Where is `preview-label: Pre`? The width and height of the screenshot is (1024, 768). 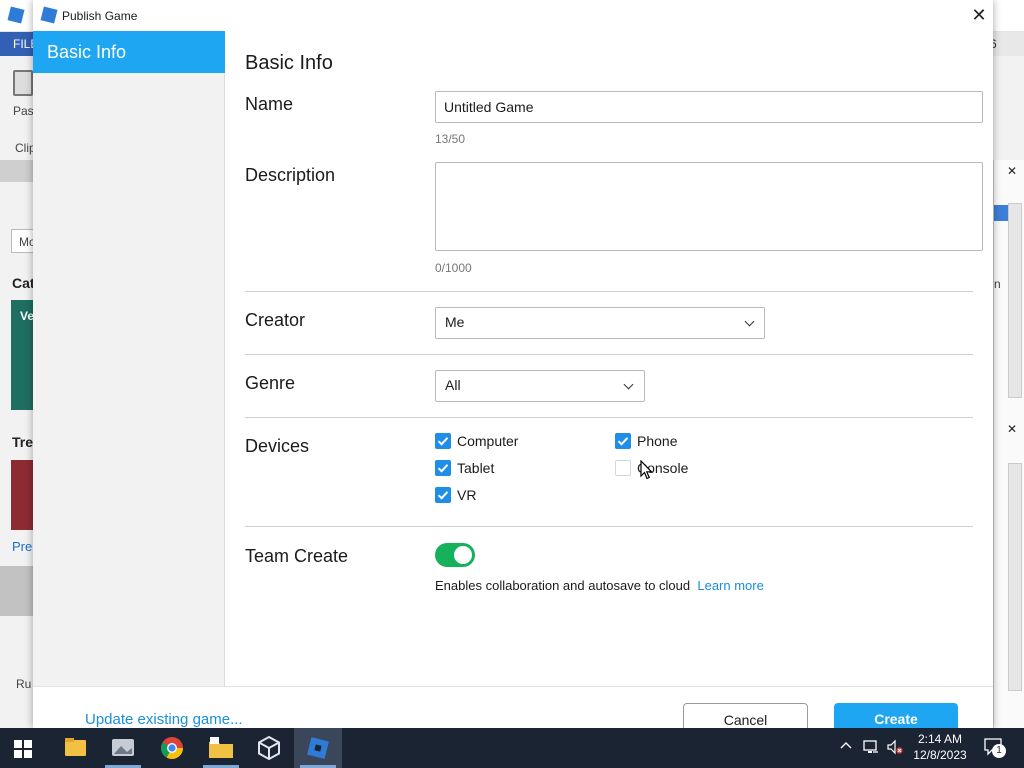 preview-label: Pre is located at coordinates (22, 546).